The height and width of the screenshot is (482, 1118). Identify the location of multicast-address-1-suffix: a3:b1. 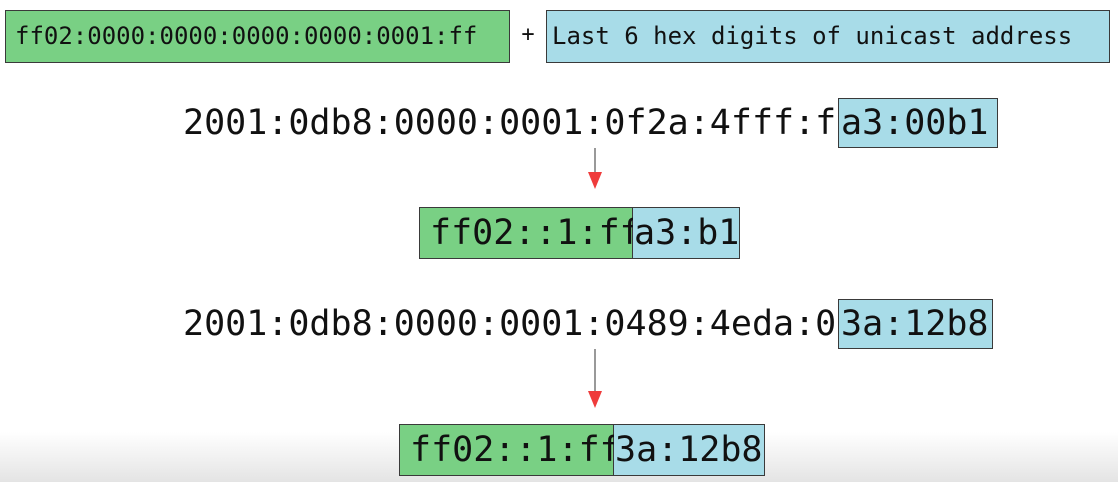
(686, 233).